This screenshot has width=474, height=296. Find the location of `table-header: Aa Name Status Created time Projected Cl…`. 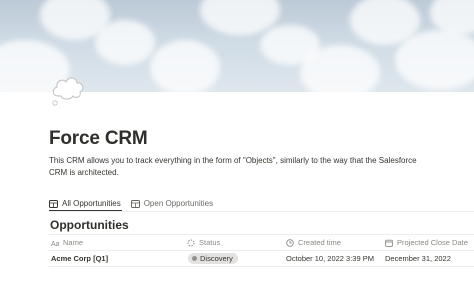

table-header: Aa Name Status Created time Projected Cl… is located at coordinates (261, 242).